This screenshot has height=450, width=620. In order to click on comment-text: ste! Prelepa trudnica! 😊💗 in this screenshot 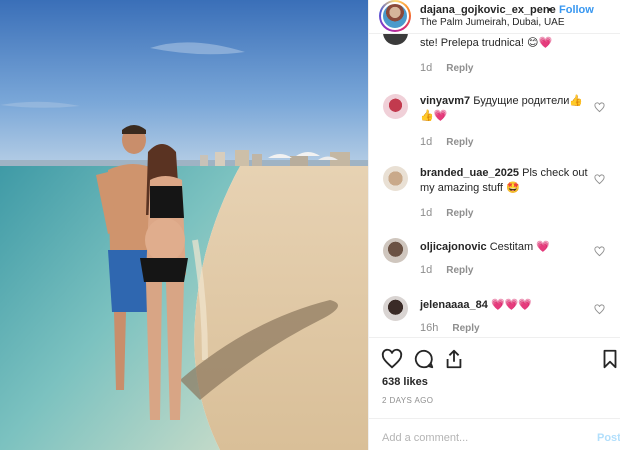, I will do `click(486, 43)`.